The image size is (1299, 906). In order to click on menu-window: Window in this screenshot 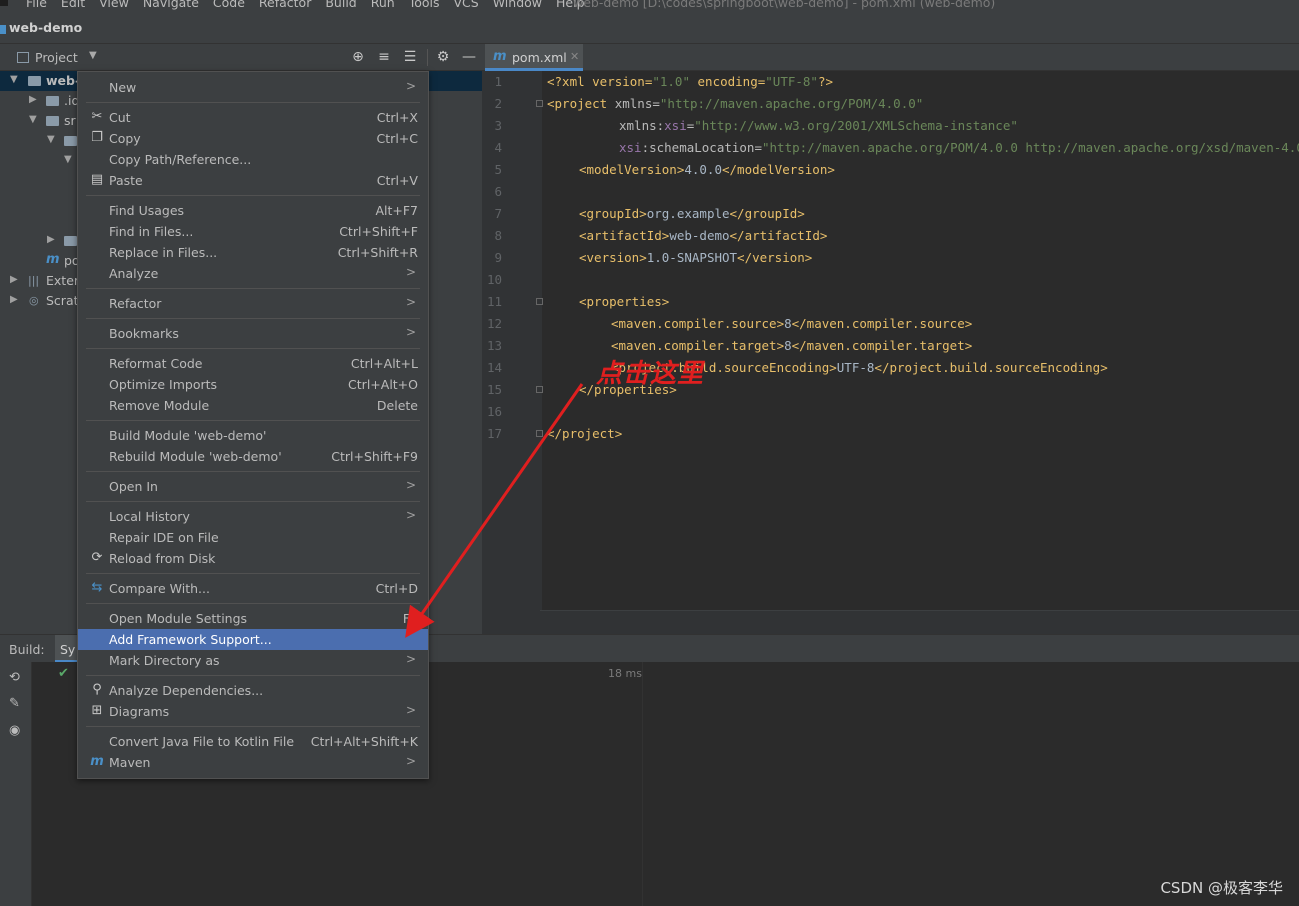, I will do `click(517, 5)`.